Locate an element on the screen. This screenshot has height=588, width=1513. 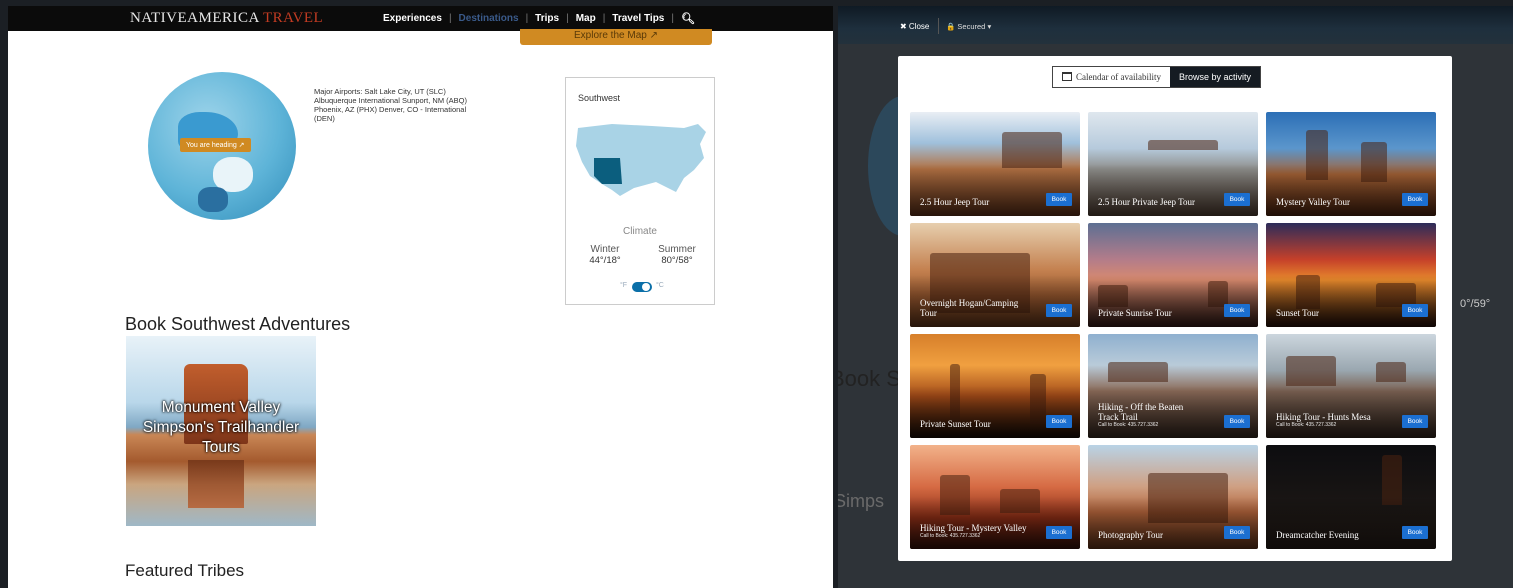
book-adventures-heading: Book Southwest Adventures is located at coordinates (238, 324).